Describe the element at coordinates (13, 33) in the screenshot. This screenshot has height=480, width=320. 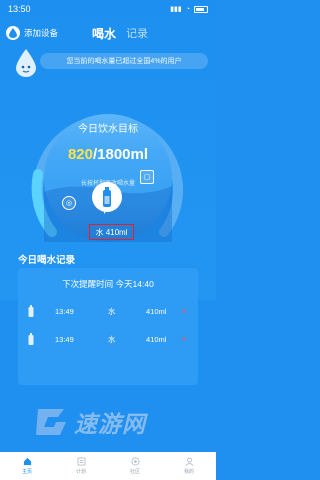
I see `add-device-icon` at that location.